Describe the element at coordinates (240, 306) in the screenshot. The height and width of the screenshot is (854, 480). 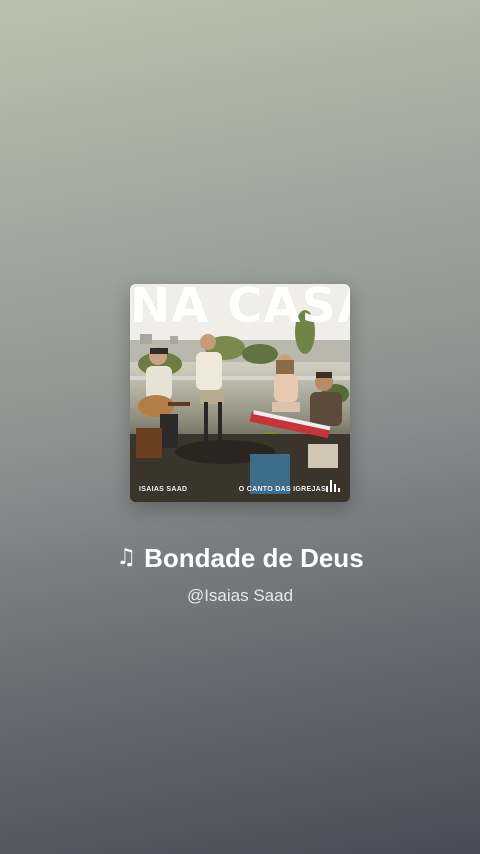
I see `album-cover-headline: NA CASA` at that location.